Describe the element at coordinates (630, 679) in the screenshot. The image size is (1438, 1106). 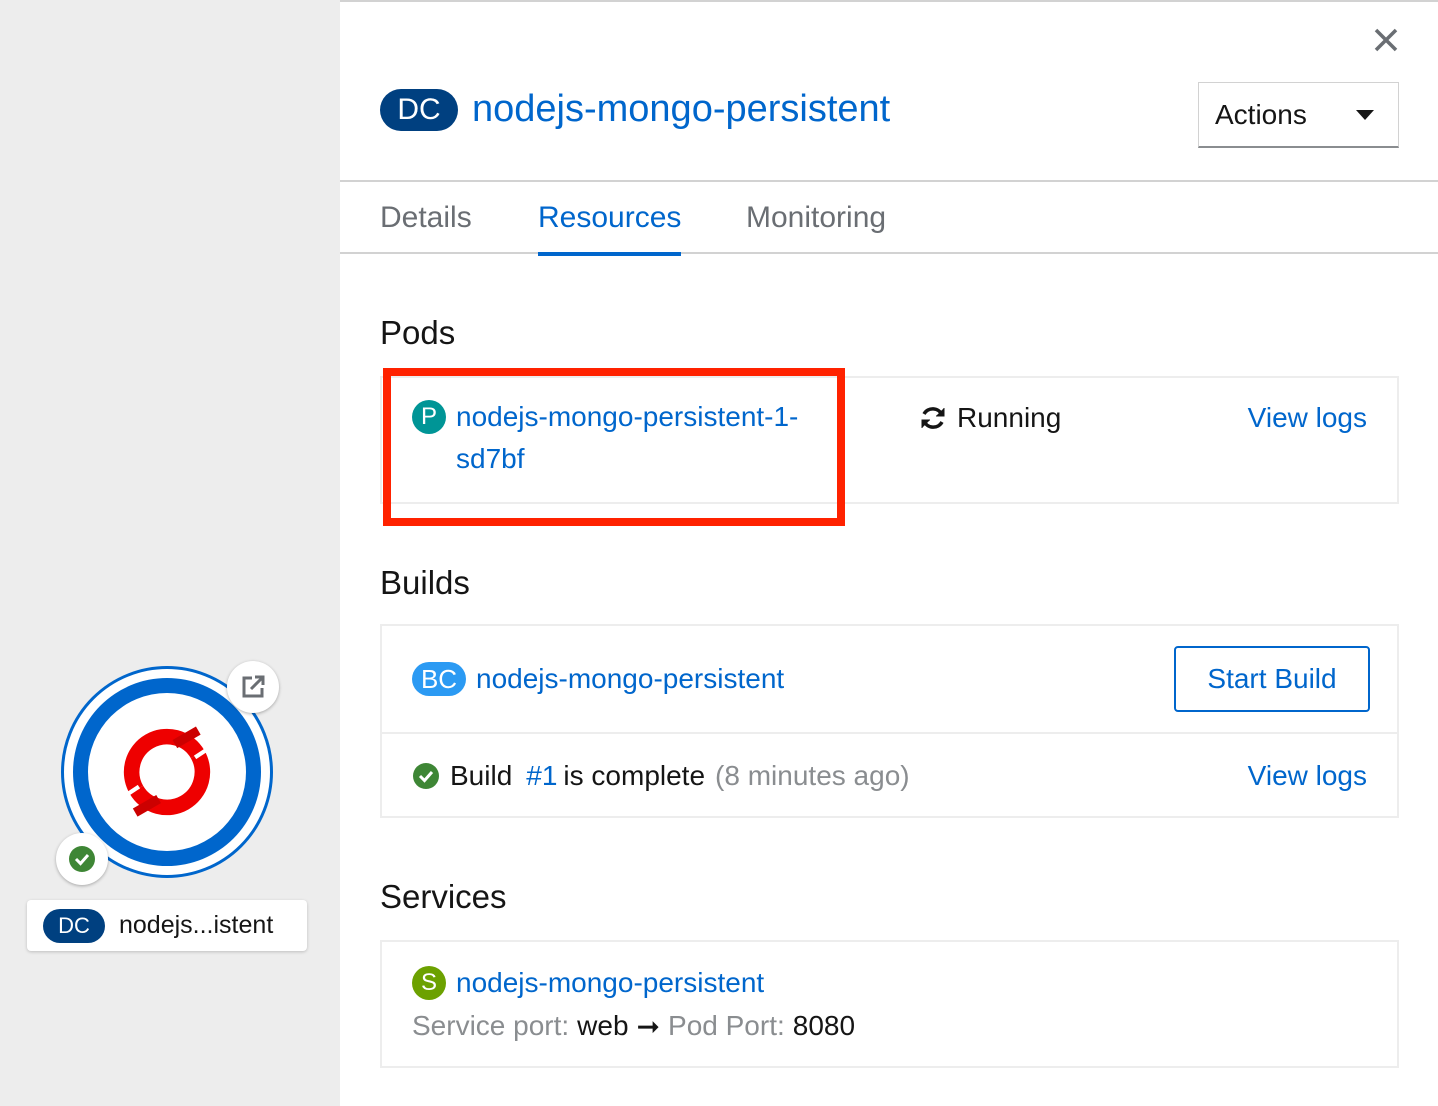
I see `build-config-name: nodejs-mongo-persistent` at that location.